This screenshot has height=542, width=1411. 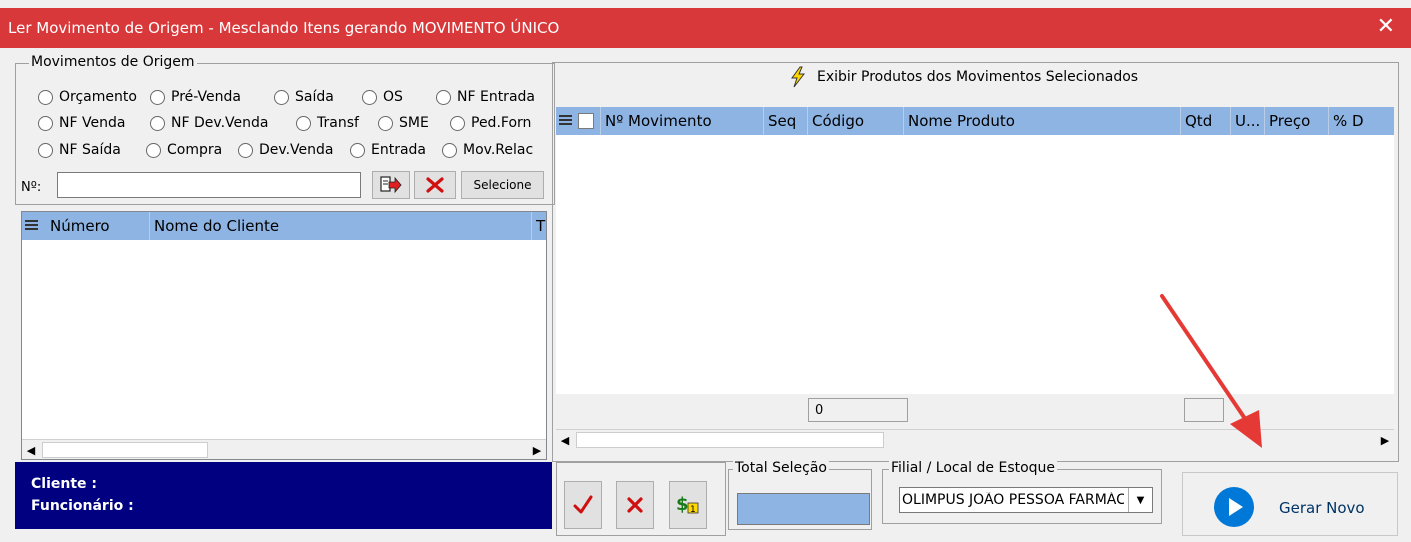 What do you see at coordinates (1297, 121) in the screenshot?
I see `column-preco: Preço` at bounding box center [1297, 121].